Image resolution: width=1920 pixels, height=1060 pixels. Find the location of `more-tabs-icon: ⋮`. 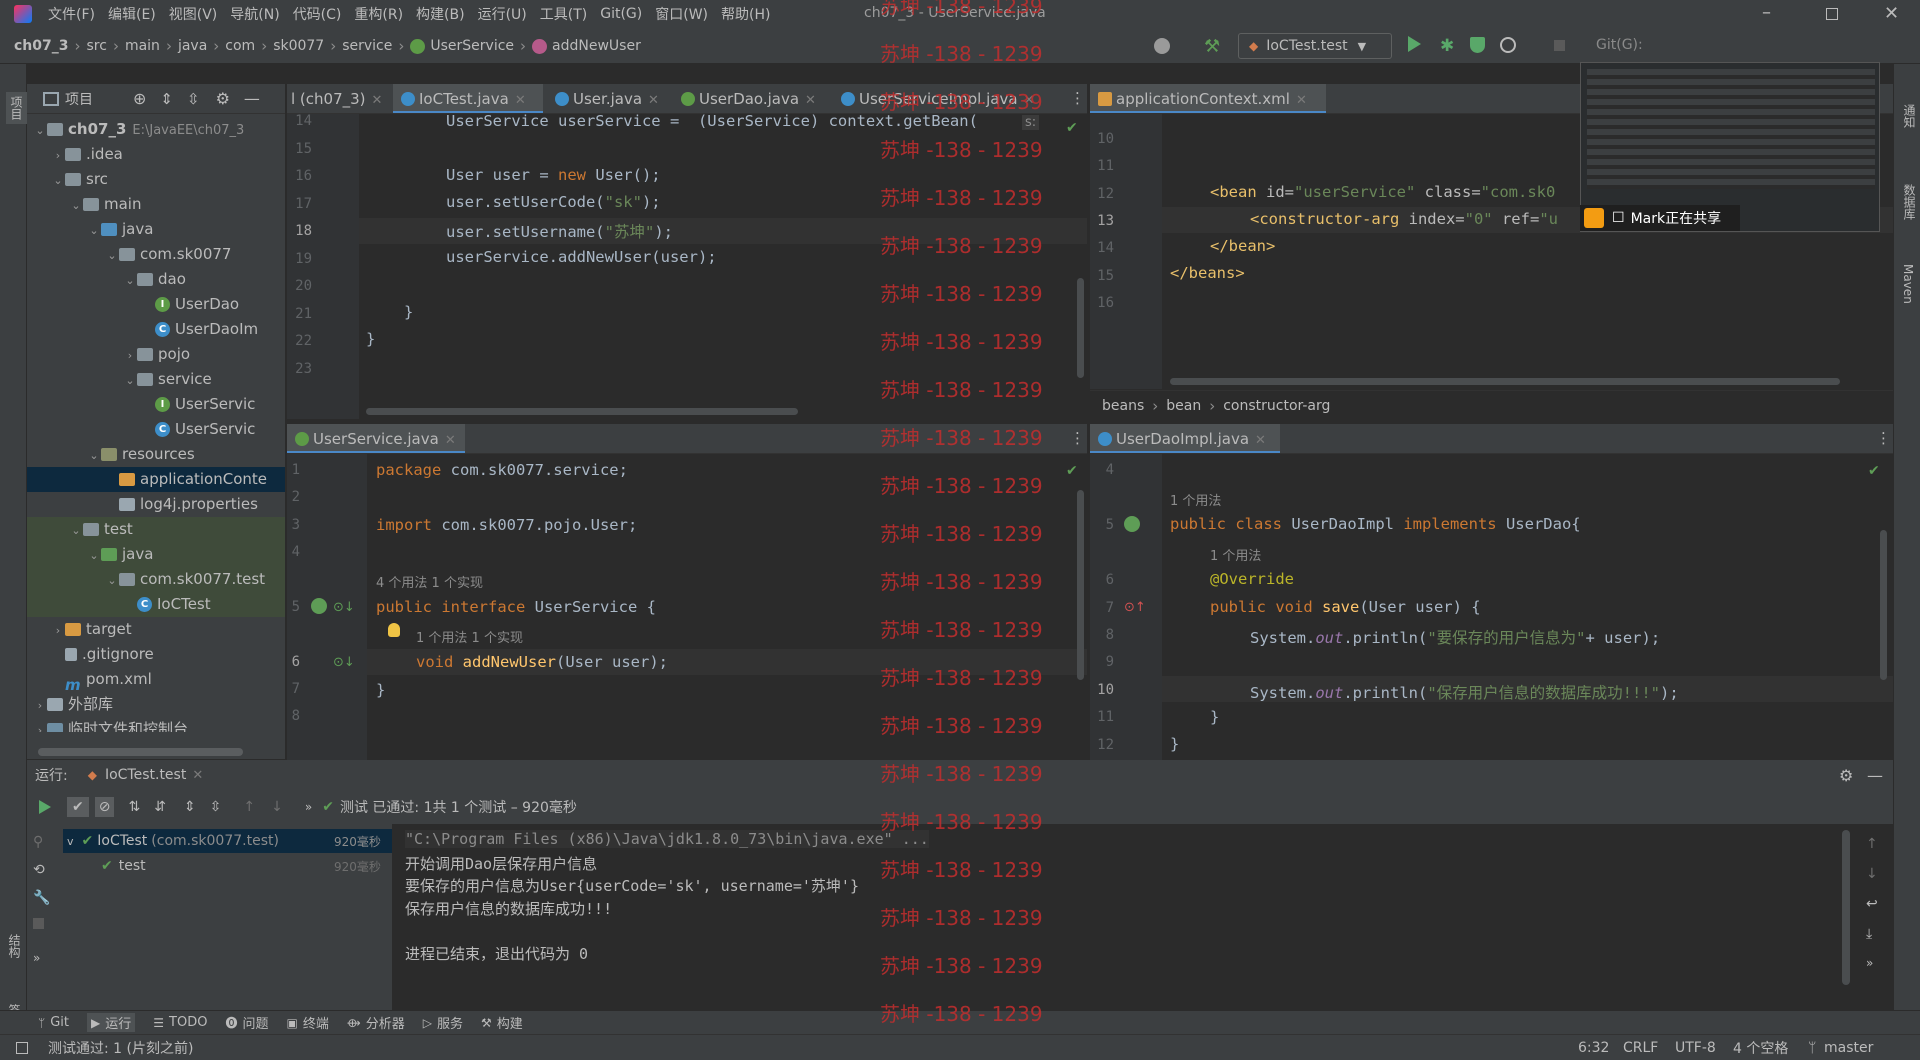

more-tabs-icon: ⋮ is located at coordinates (1077, 438).